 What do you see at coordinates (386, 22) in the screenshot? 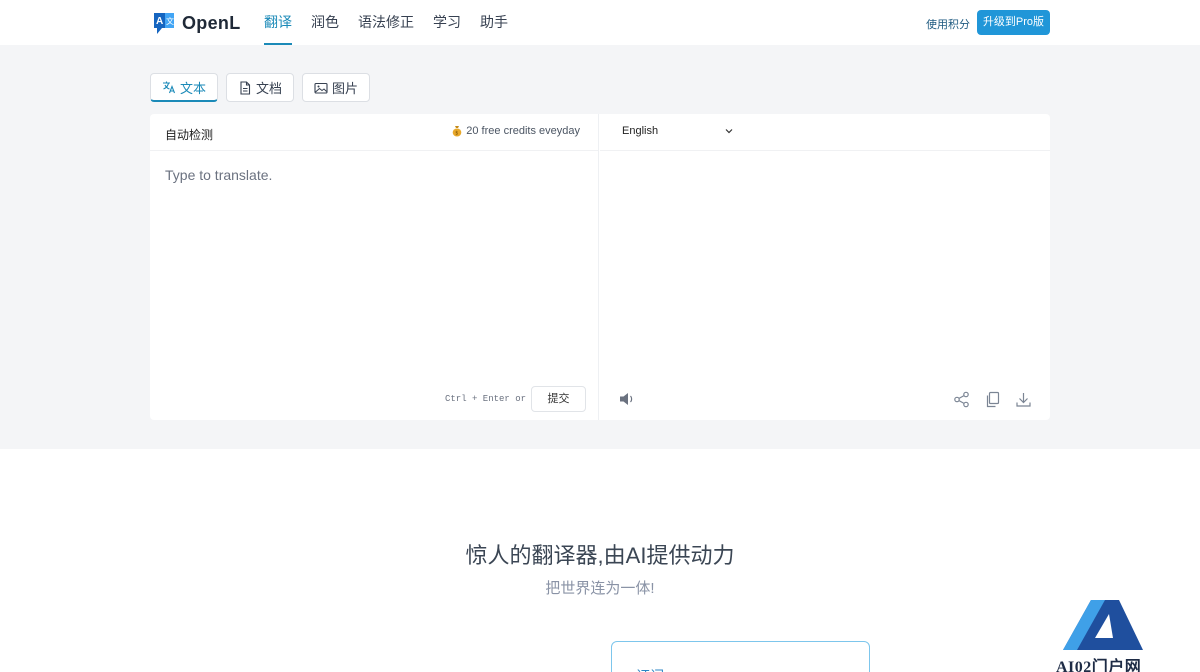
I see `nav-grammar: 语法修正` at bounding box center [386, 22].